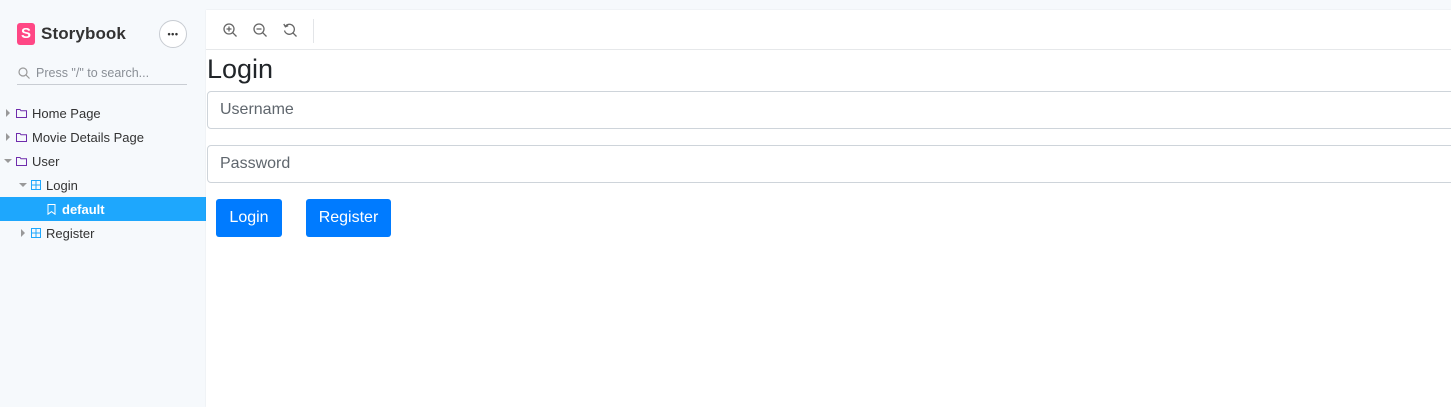 This screenshot has height=407, width=1451. Describe the element at coordinates (313, 31) in the screenshot. I see `toolbar-divider` at that location.